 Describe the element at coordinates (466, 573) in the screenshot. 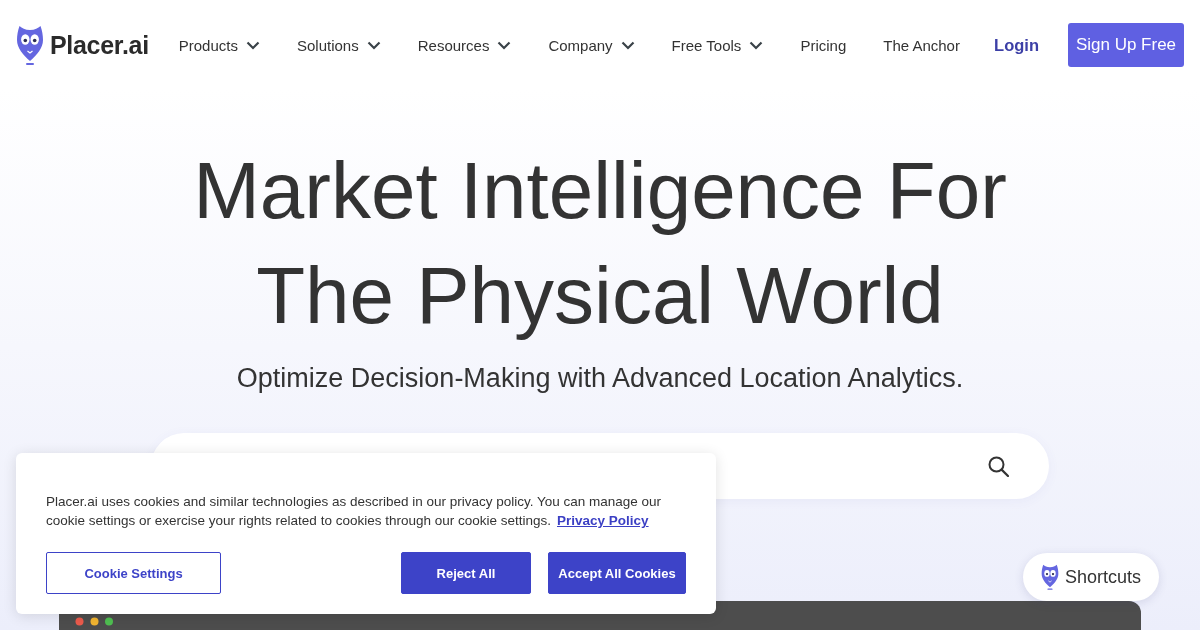

I see `reject-all-button: Reject All` at that location.